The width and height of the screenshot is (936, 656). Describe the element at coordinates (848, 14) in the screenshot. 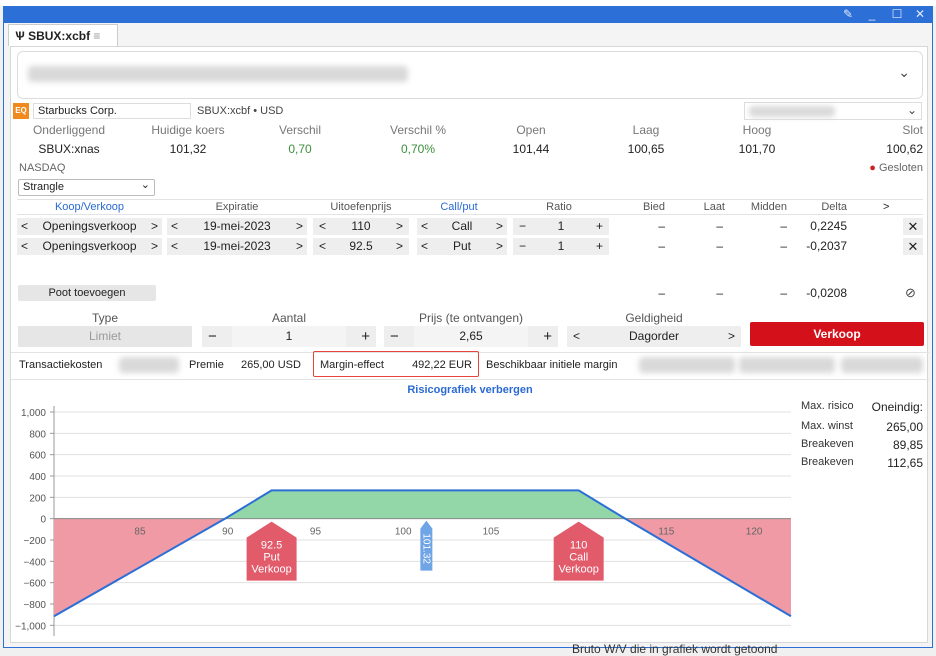

I see `pin-icon: ✎` at that location.